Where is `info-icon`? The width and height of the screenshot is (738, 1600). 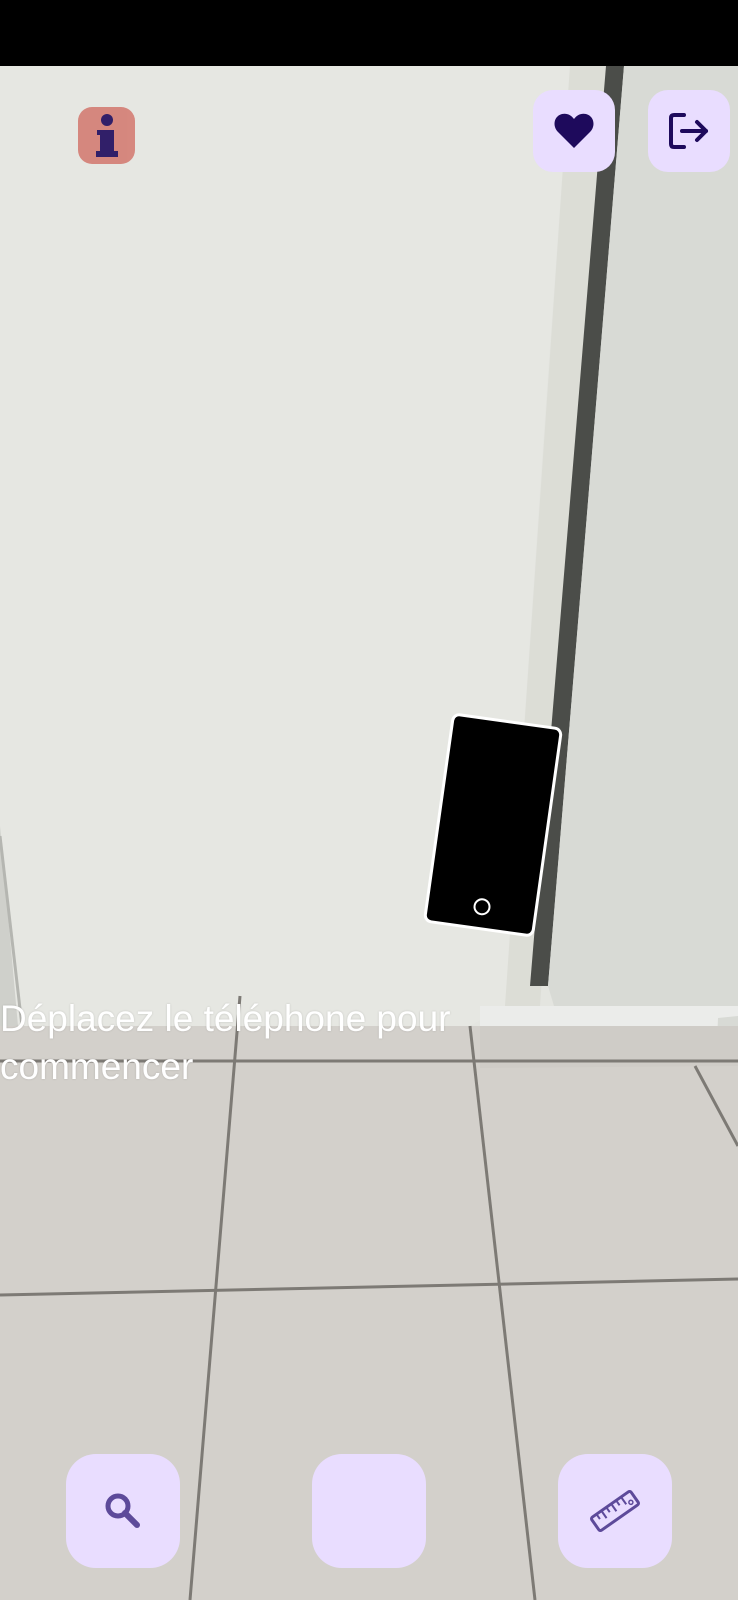
info-icon is located at coordinates (107, 136).